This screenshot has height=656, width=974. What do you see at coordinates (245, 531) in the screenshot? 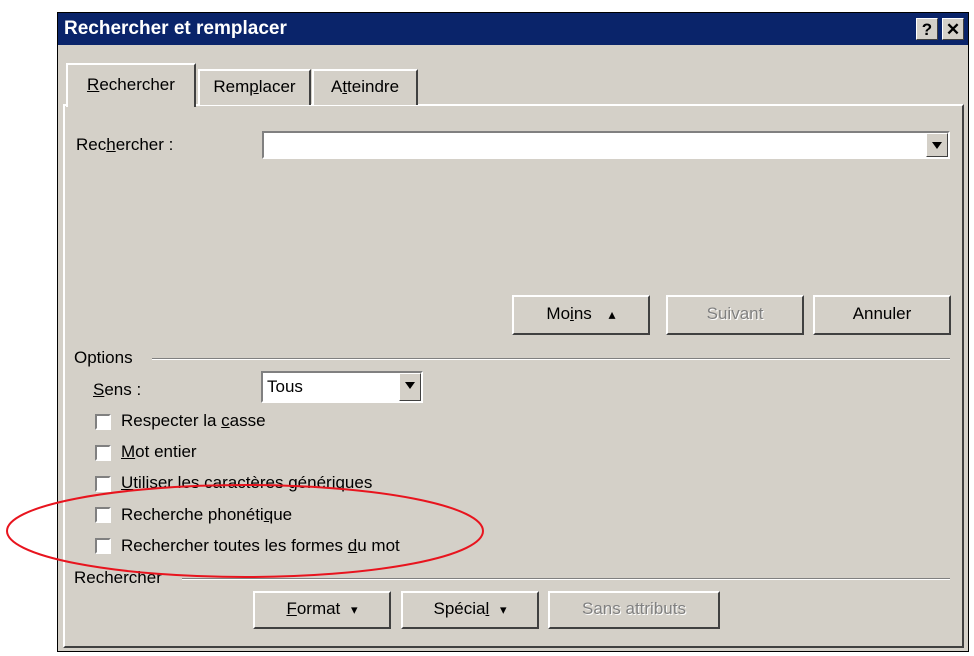
I see `highlight-ellipse` at bounding box center [245, 531].